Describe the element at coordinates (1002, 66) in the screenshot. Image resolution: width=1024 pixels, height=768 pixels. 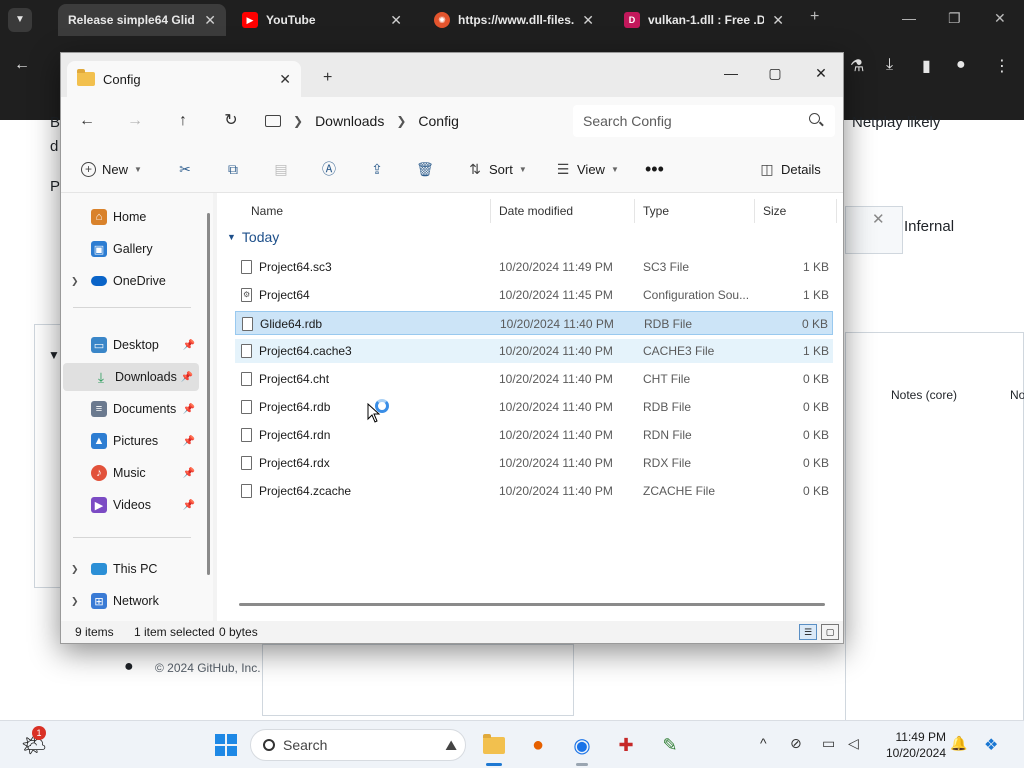
I see `menu-icon: ⋮` at that location.